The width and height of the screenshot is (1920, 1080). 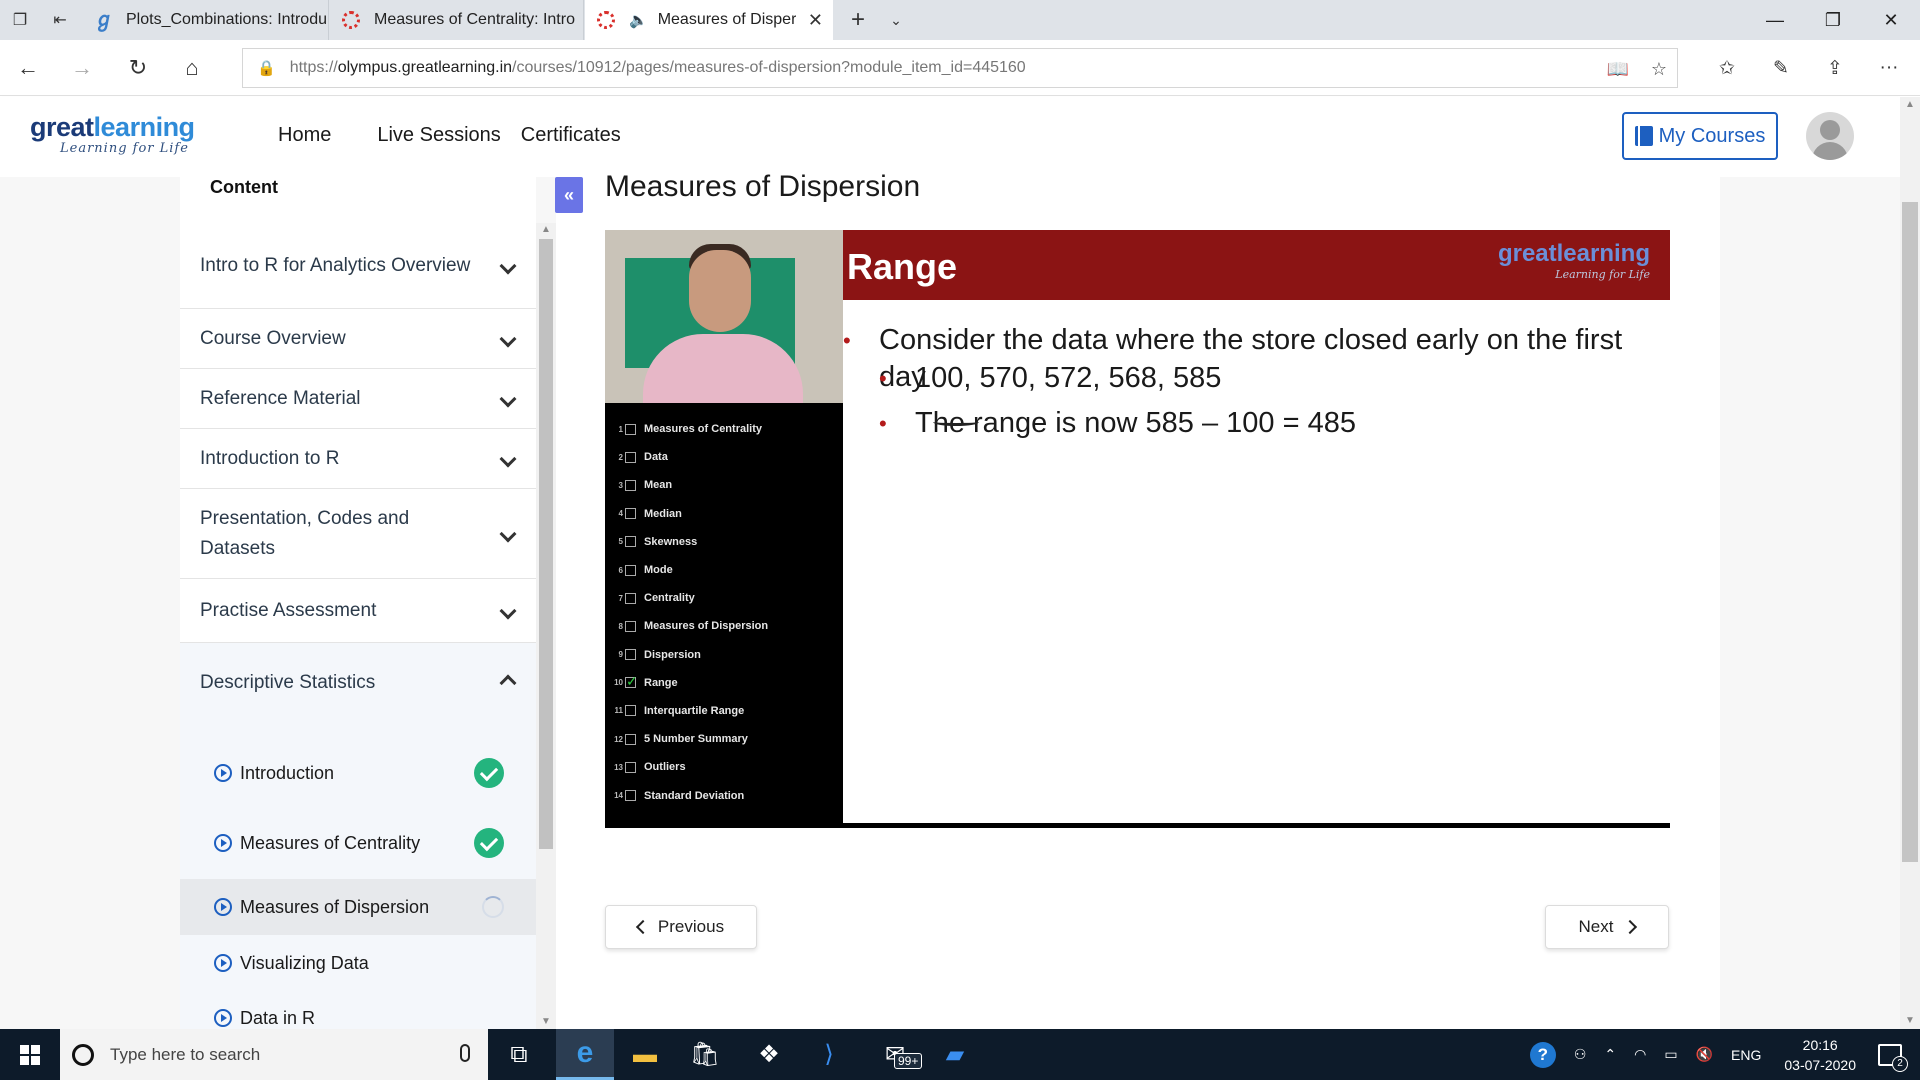 What do you see at coordinates (1727, 68) in the screenshot?
I see `favorites-hub-icon: ✩` at bounding box center [1727, 68].